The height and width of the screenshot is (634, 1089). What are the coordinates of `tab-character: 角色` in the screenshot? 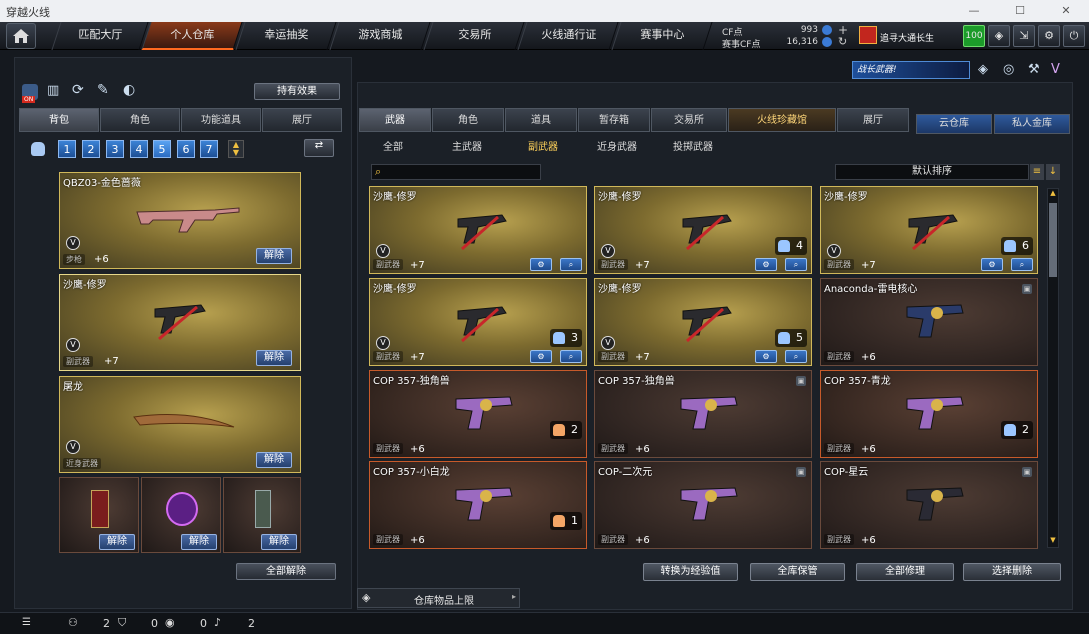 It's located at (140, 120).